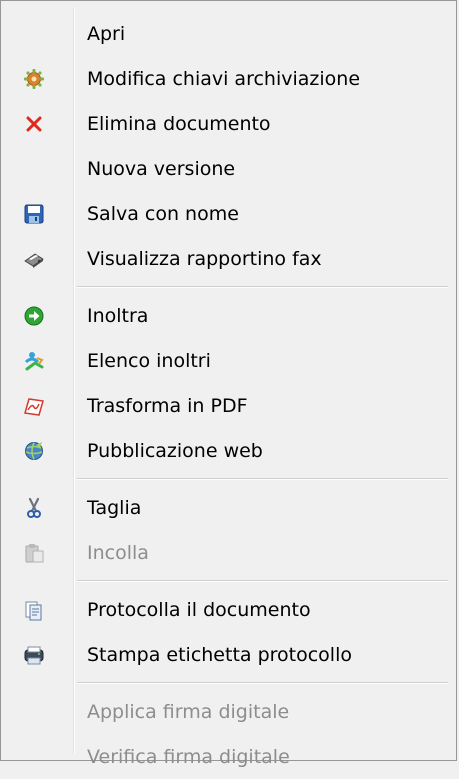  Describe the element at coordinates (118, 315) in the screenshot. I see `menu-item-label: Inoltra` at that location.